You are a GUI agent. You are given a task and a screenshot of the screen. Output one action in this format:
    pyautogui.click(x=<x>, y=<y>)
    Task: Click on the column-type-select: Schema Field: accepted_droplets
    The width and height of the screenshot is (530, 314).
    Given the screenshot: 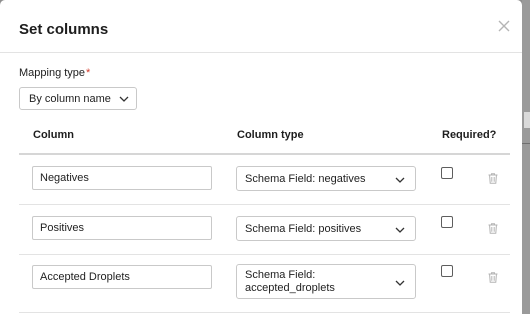 What is the action you would take?
    pyautogui.click(x=326, y=281)
    